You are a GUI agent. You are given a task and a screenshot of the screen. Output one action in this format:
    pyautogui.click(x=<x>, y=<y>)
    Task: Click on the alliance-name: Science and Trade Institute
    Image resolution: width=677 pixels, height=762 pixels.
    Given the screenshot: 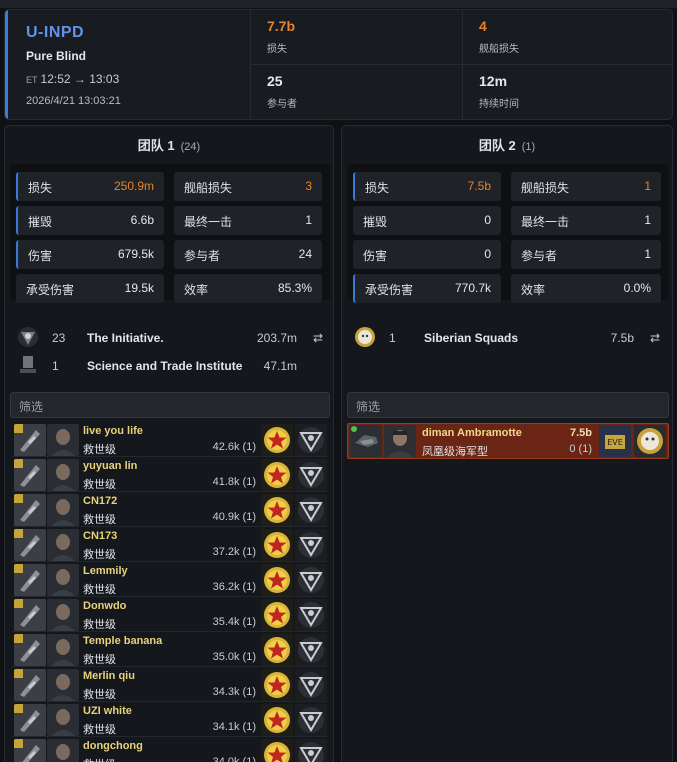 What is the action you would take?
    pyautogui.click(x=164, y=366)
    